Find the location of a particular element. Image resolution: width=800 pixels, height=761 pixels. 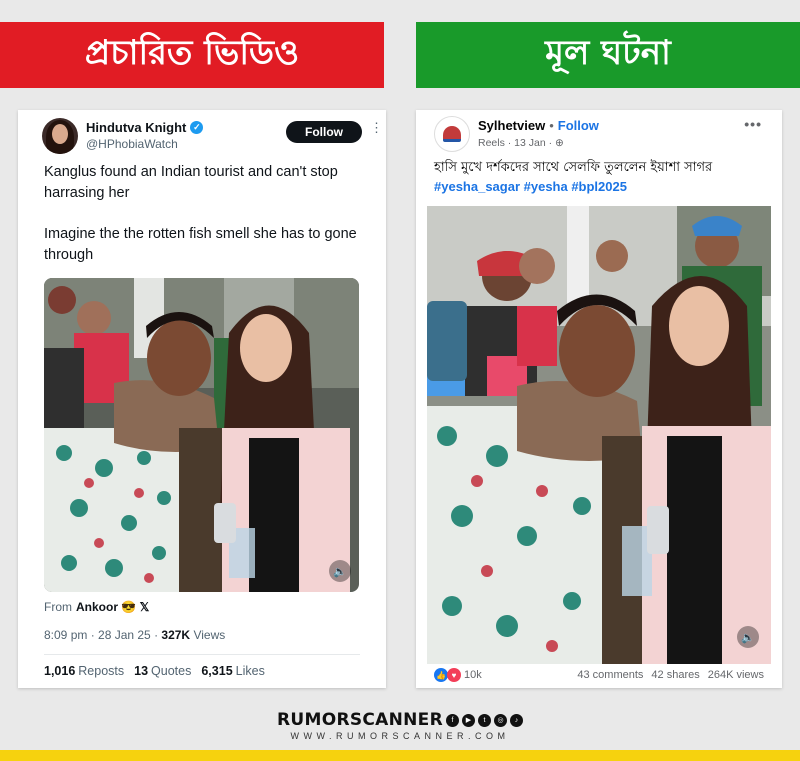

more-icon: ⋮ is located at coordinates (376, 128).